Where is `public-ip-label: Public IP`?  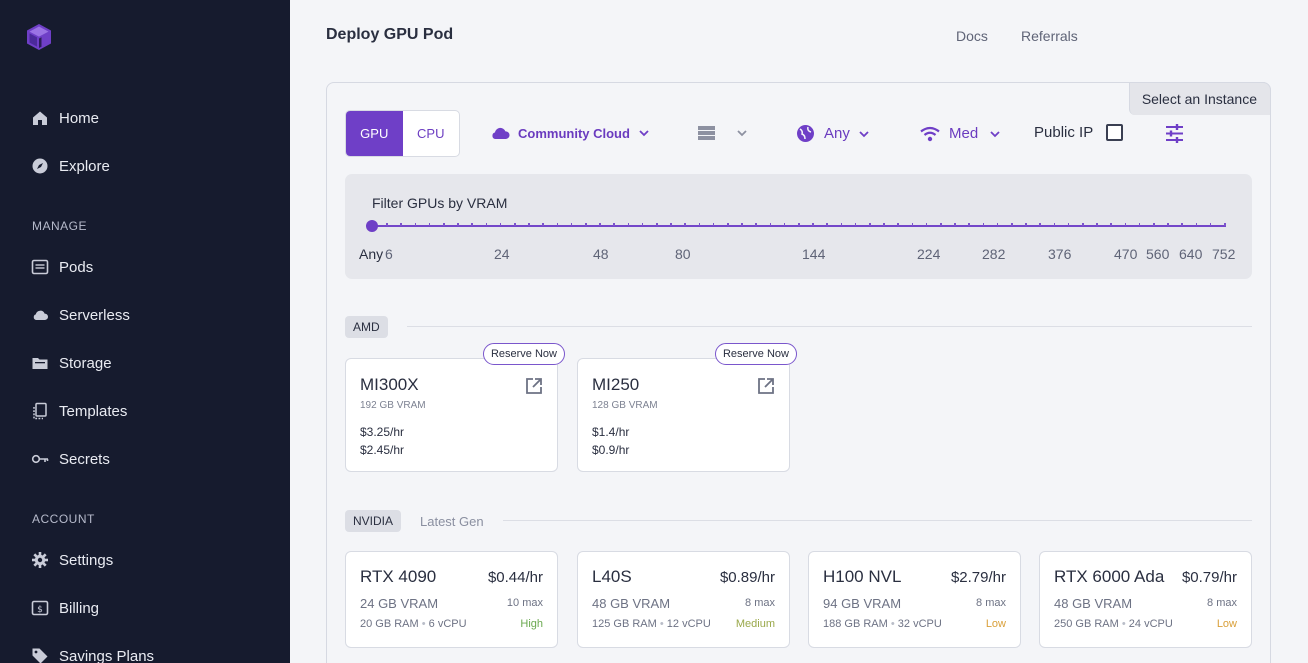
public-ip-label: Public IP is located at coordinates (1064, 132).